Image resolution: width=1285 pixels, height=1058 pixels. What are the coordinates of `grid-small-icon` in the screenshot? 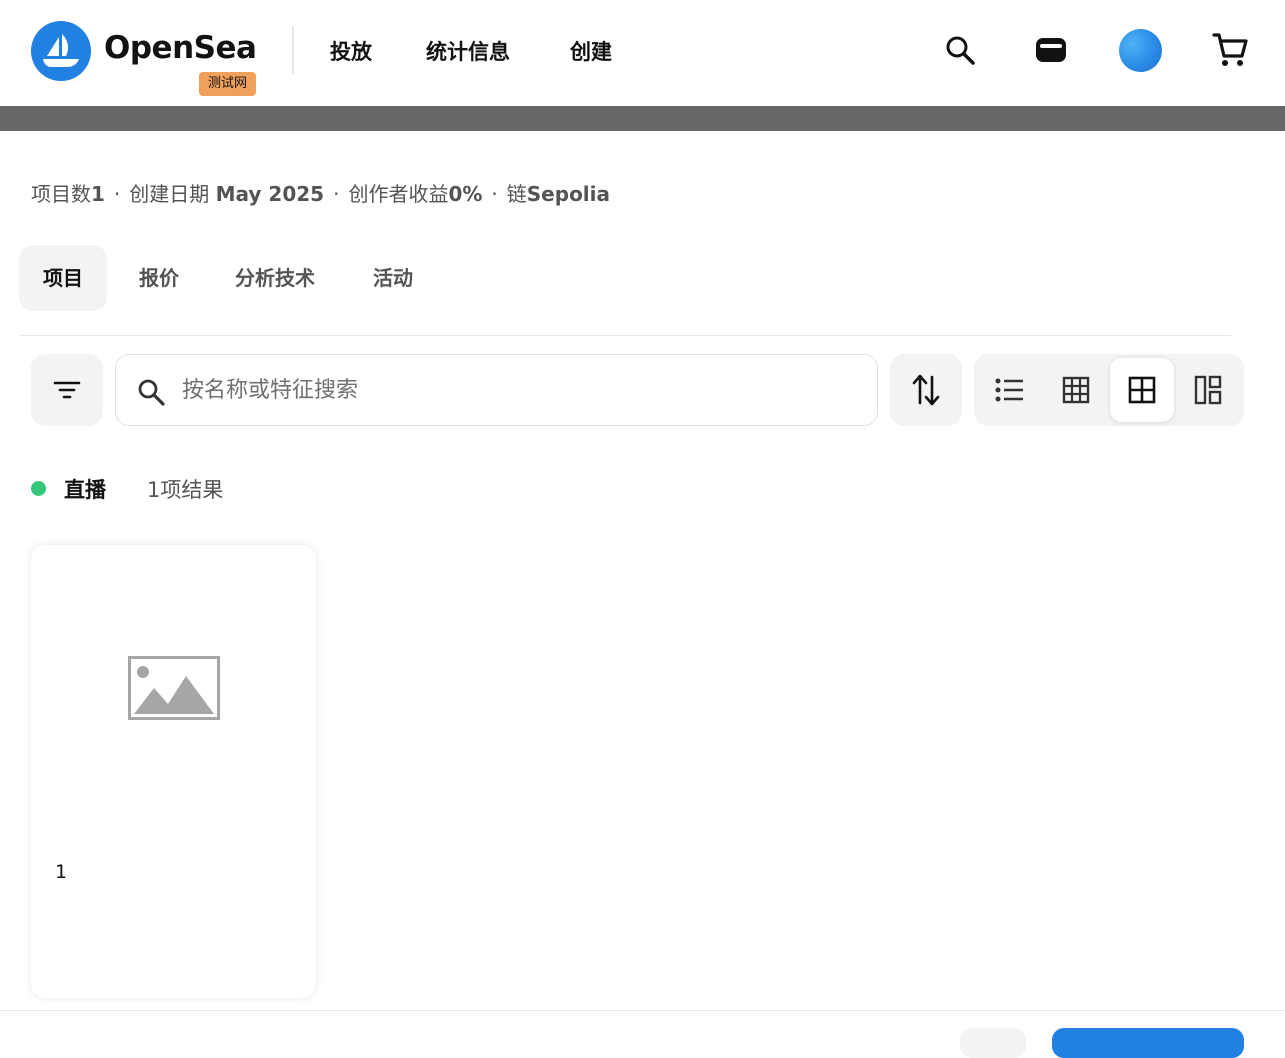 It's located at (1076, 390).